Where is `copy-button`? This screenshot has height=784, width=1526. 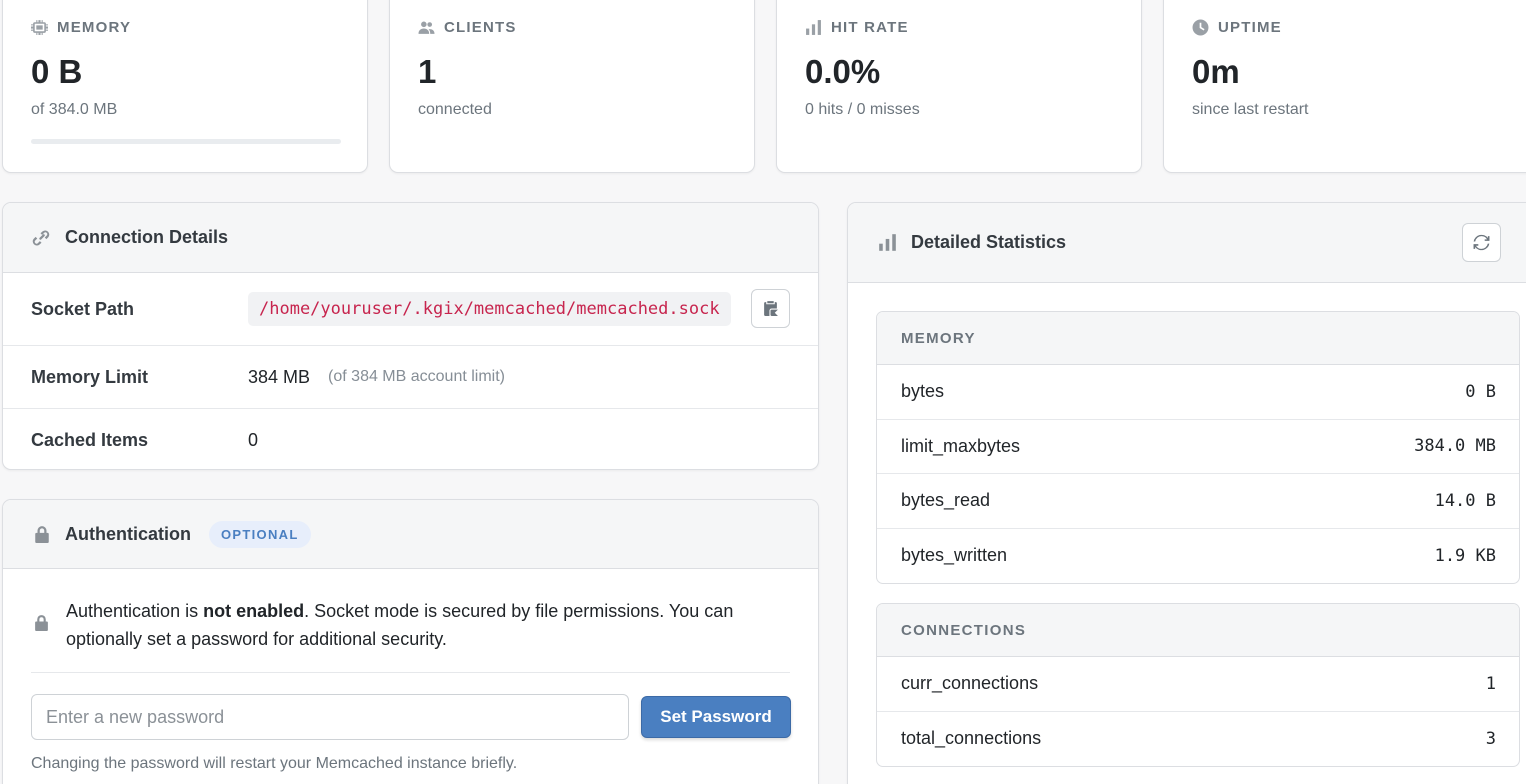 copy-button is located at coordinates (770, 308).